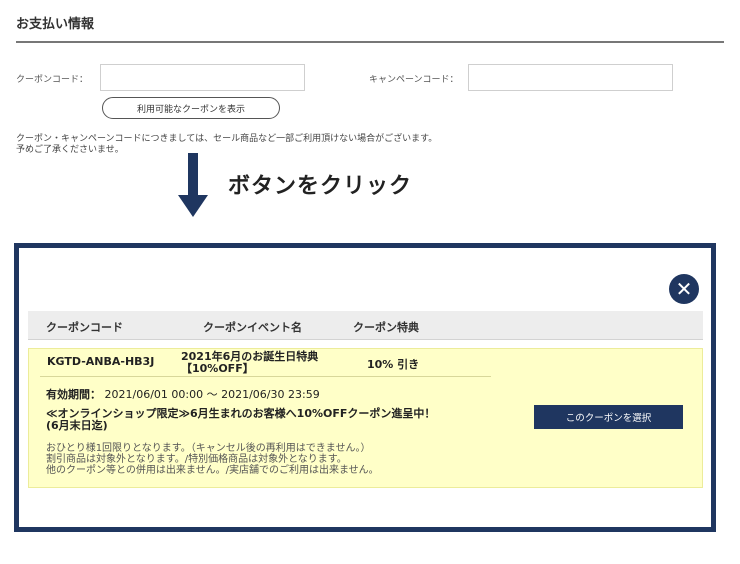 The height and width of the screenshot is (564, 740). I want to click on coupon-promo-line: (6月末日迄), so click(77, 425).